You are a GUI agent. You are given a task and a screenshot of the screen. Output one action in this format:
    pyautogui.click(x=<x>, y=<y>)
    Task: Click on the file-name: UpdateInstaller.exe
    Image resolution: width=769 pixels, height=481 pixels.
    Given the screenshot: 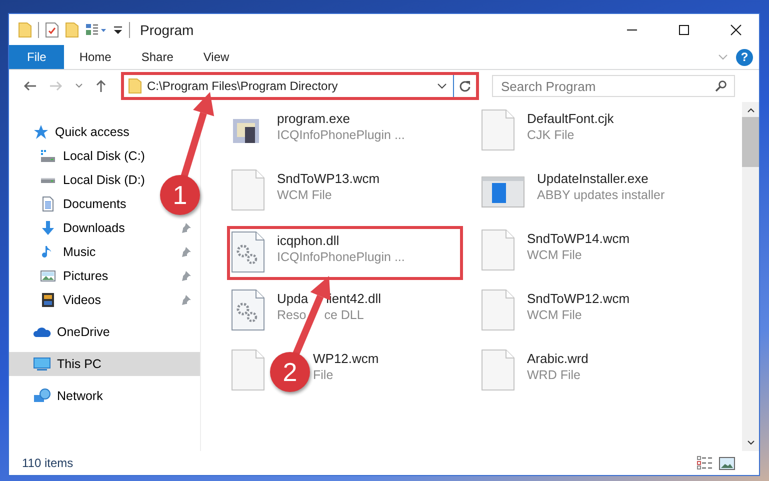 What is the action you would take?
    pyautogui.click(x=592, y=178)
    